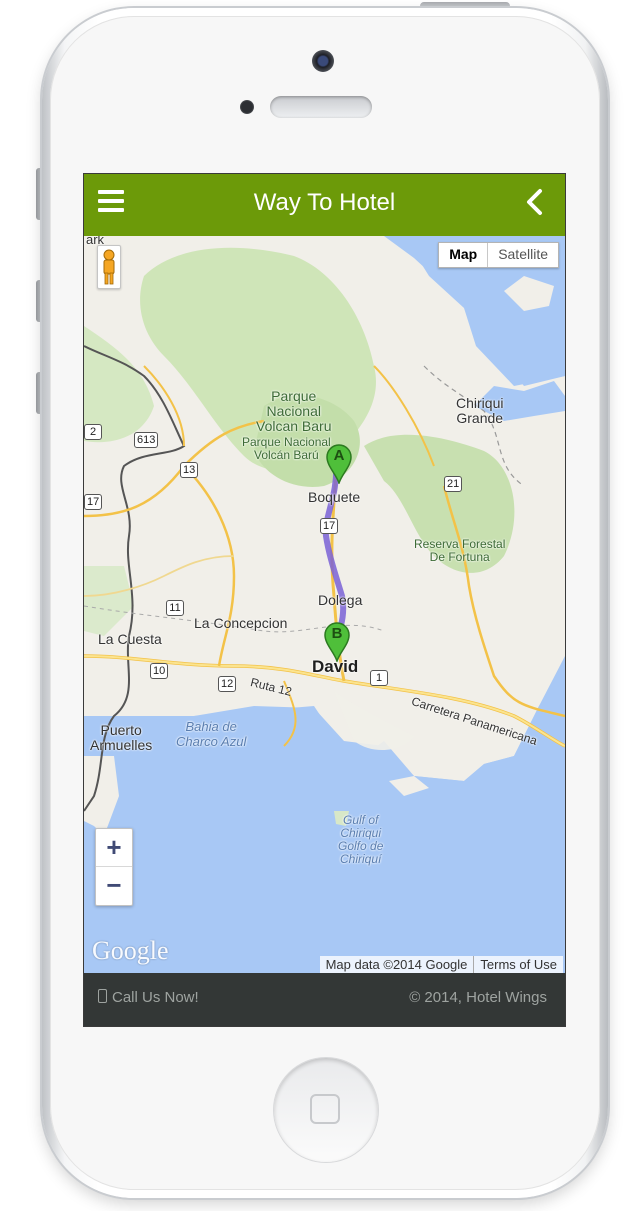  What do you see at coordinates (93, 432) in the screenshot?
I see `road-shield: 2` at bounding box center [93, 432].